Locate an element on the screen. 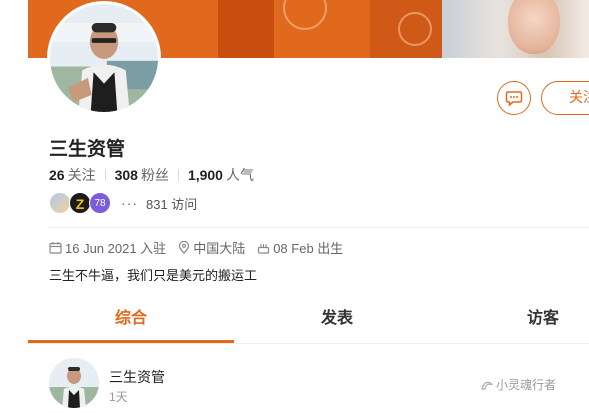 The width and height of the screenshot is (589, 413). post-author-avatar is located at coordinates (74, 383).